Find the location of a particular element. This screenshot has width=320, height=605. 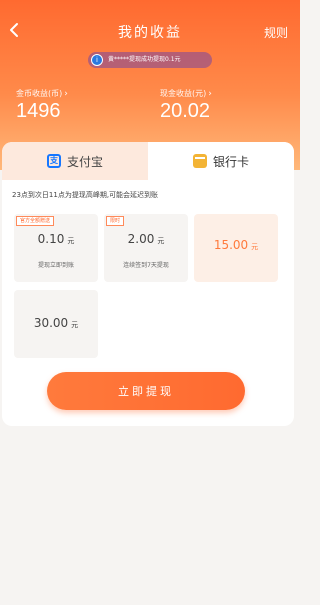

coin-income-label-link: 金币收益(币) › is located at coordinates (42, 93).